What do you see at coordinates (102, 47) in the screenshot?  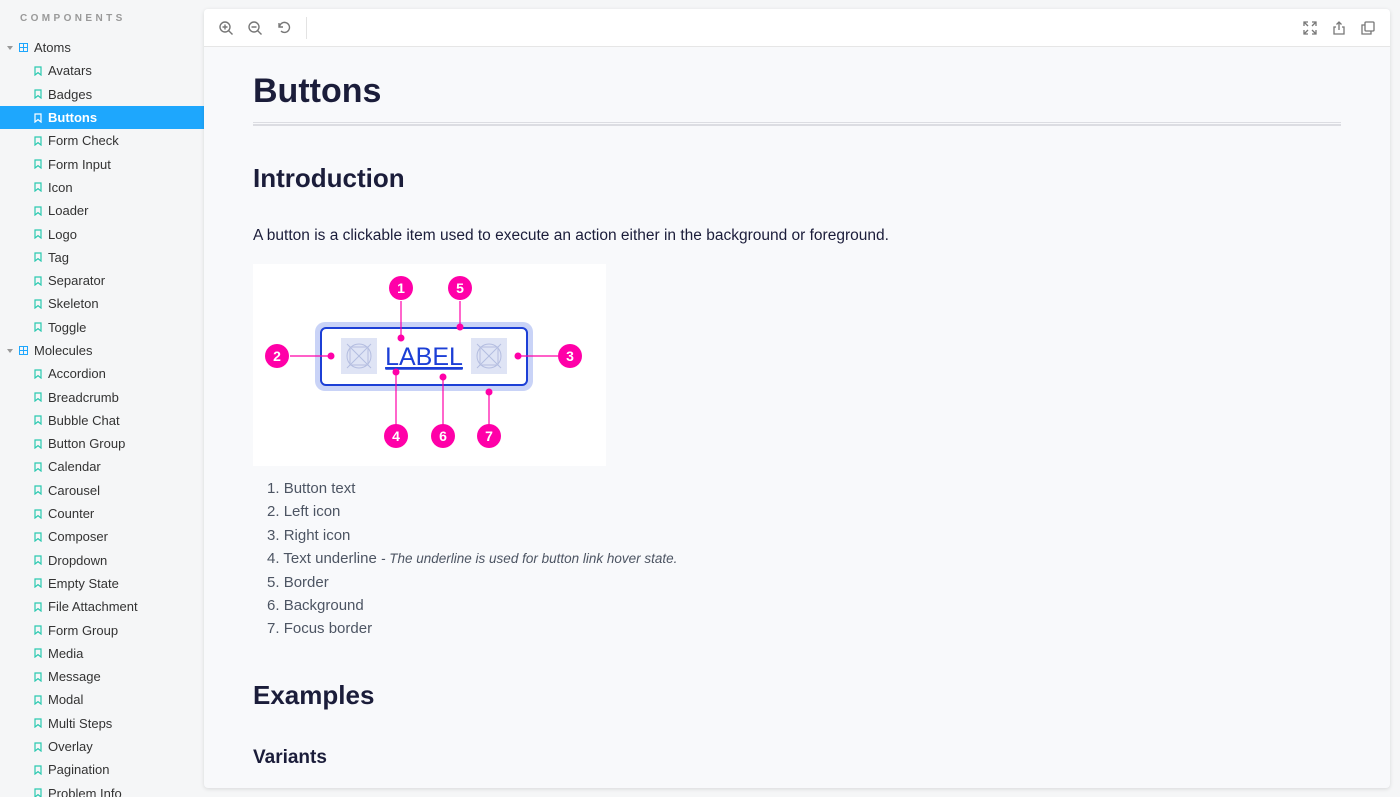 I see `sidebar-group-atoms: Atoms` at bounding box center [102, 47].